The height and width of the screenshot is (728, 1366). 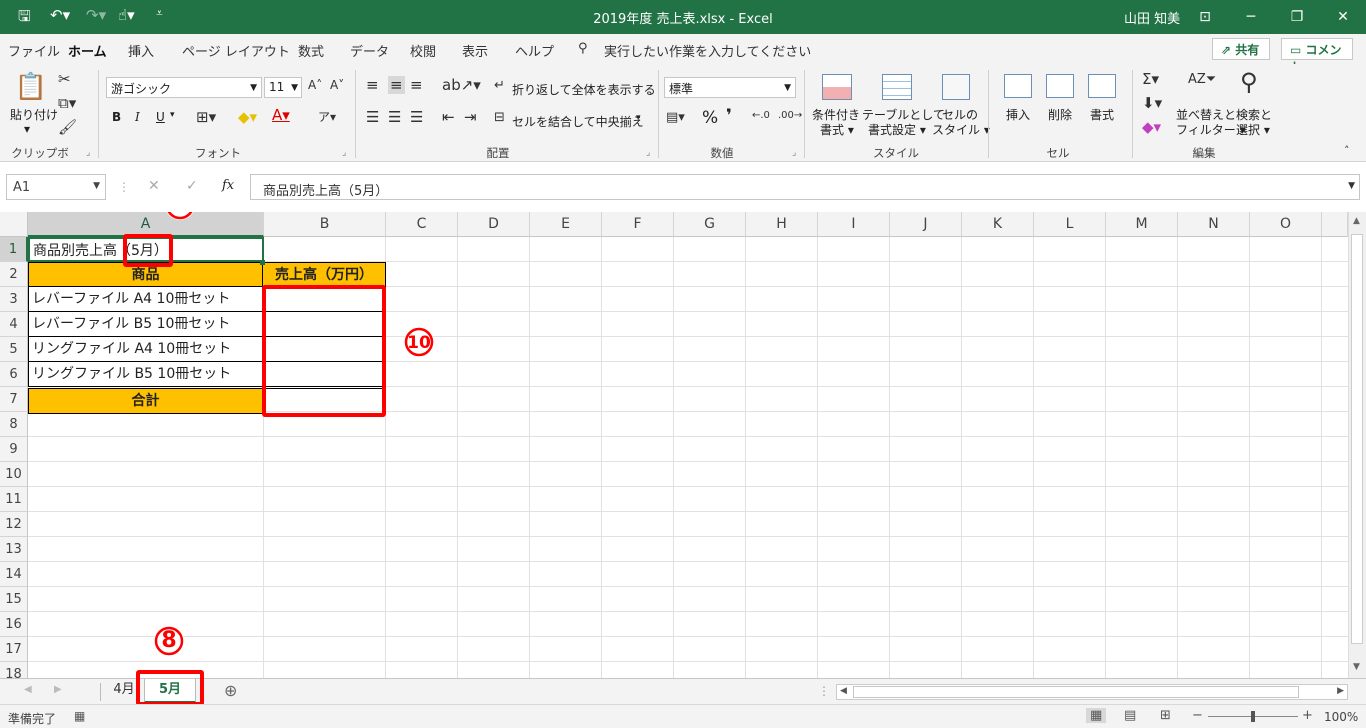 I want to click on decrease-indent-icon: ⇤, so click(x=448, y=117).